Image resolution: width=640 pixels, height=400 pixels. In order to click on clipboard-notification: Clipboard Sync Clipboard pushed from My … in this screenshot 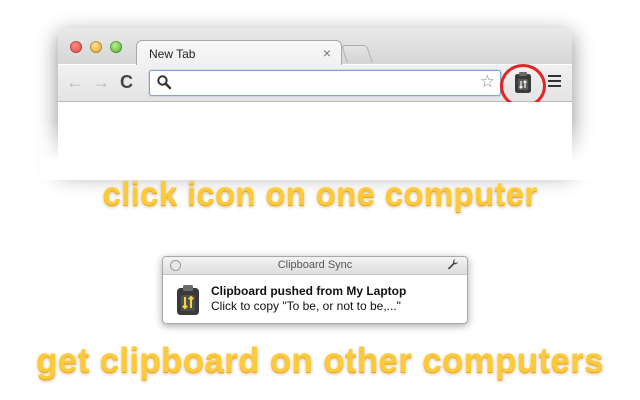, I will do `click(315, 290)`.